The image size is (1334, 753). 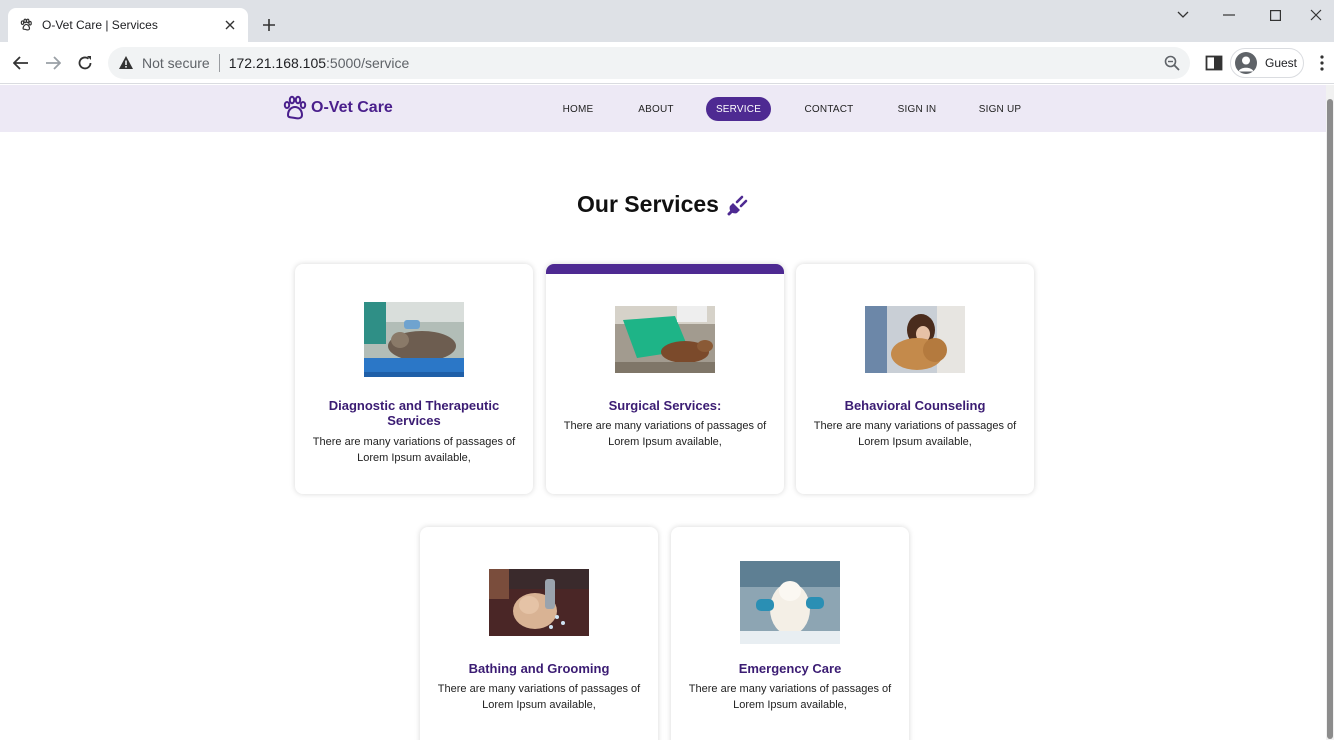 I want to click on url-path: :5000/service, so click(x=368, y=63).